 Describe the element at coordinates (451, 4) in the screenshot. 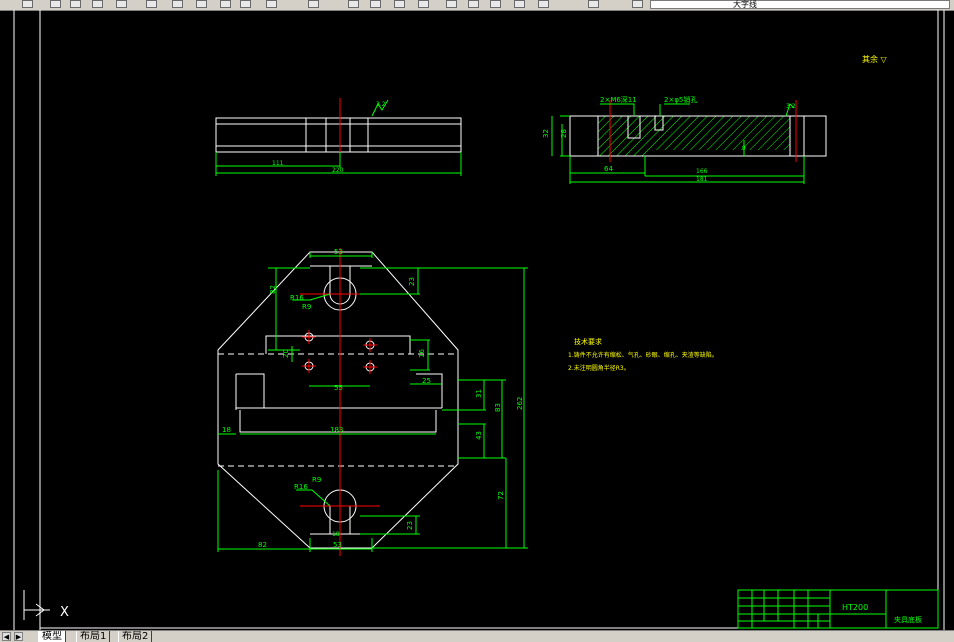

I see `tool-palettes-icon` at that location.